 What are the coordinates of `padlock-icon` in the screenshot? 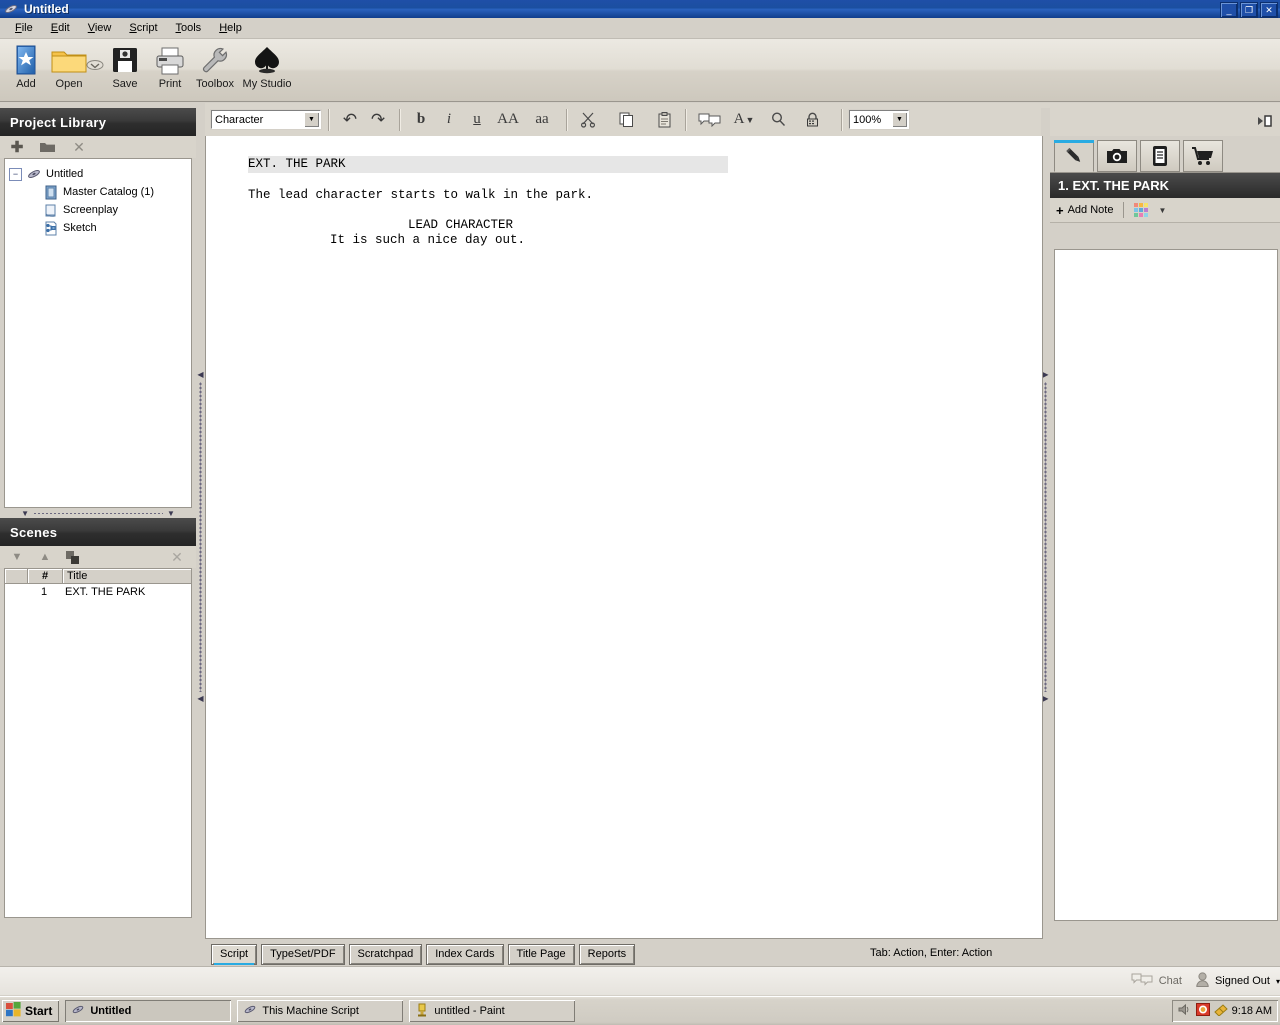 It's located at (812, 120).